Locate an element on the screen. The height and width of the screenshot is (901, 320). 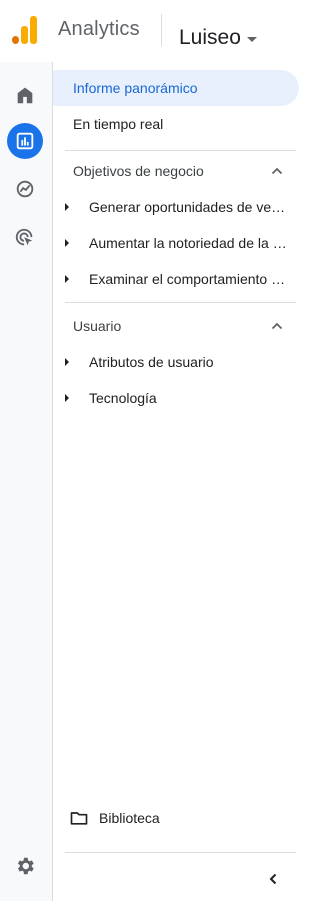
section-title: Usuario is located at coordinates (97, 326).